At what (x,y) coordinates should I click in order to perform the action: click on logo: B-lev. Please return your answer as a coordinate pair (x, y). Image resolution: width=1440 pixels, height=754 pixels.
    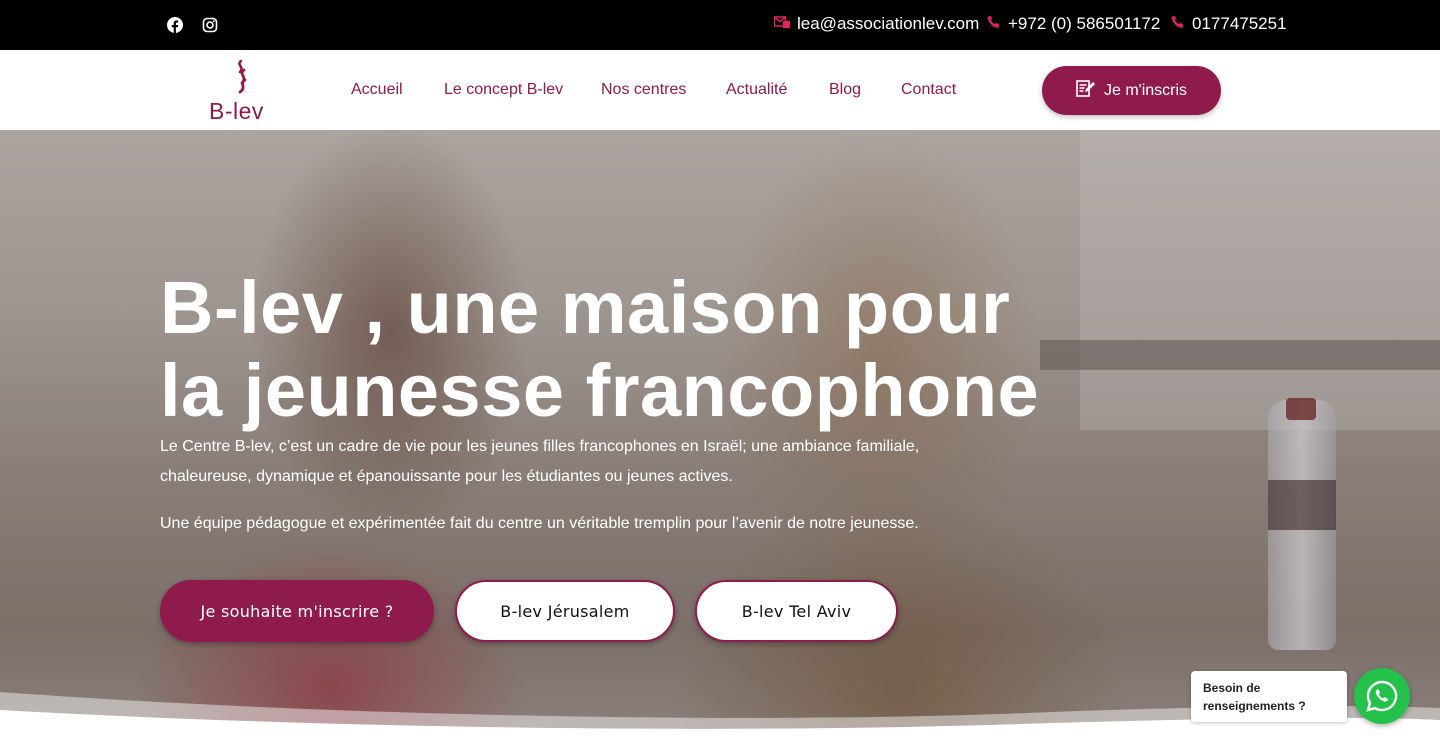
    Looking at the image, I should click on (239, 92).